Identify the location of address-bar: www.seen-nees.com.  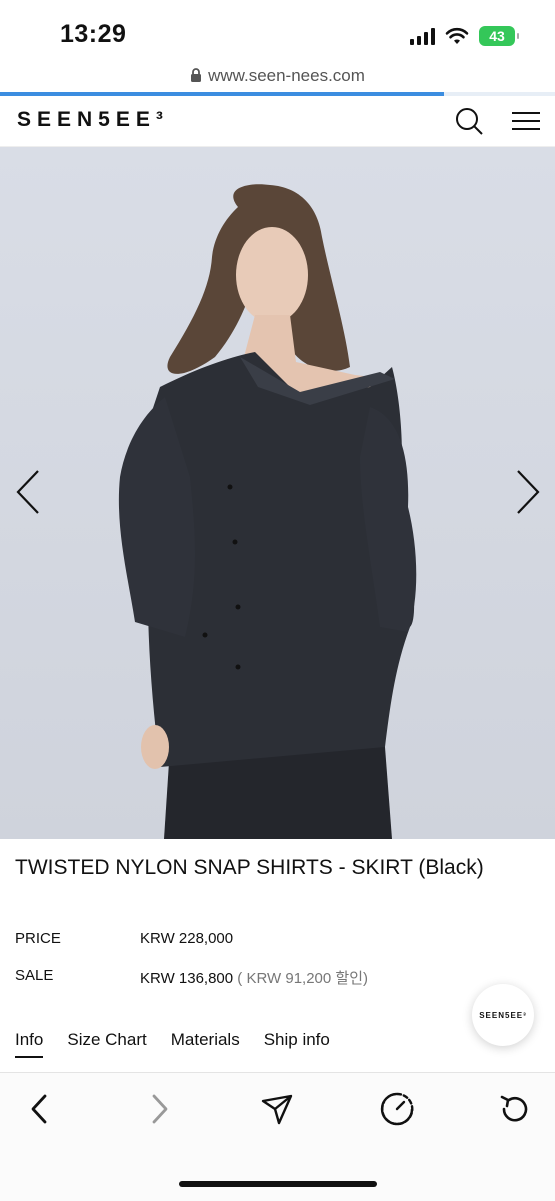
(277, 79).